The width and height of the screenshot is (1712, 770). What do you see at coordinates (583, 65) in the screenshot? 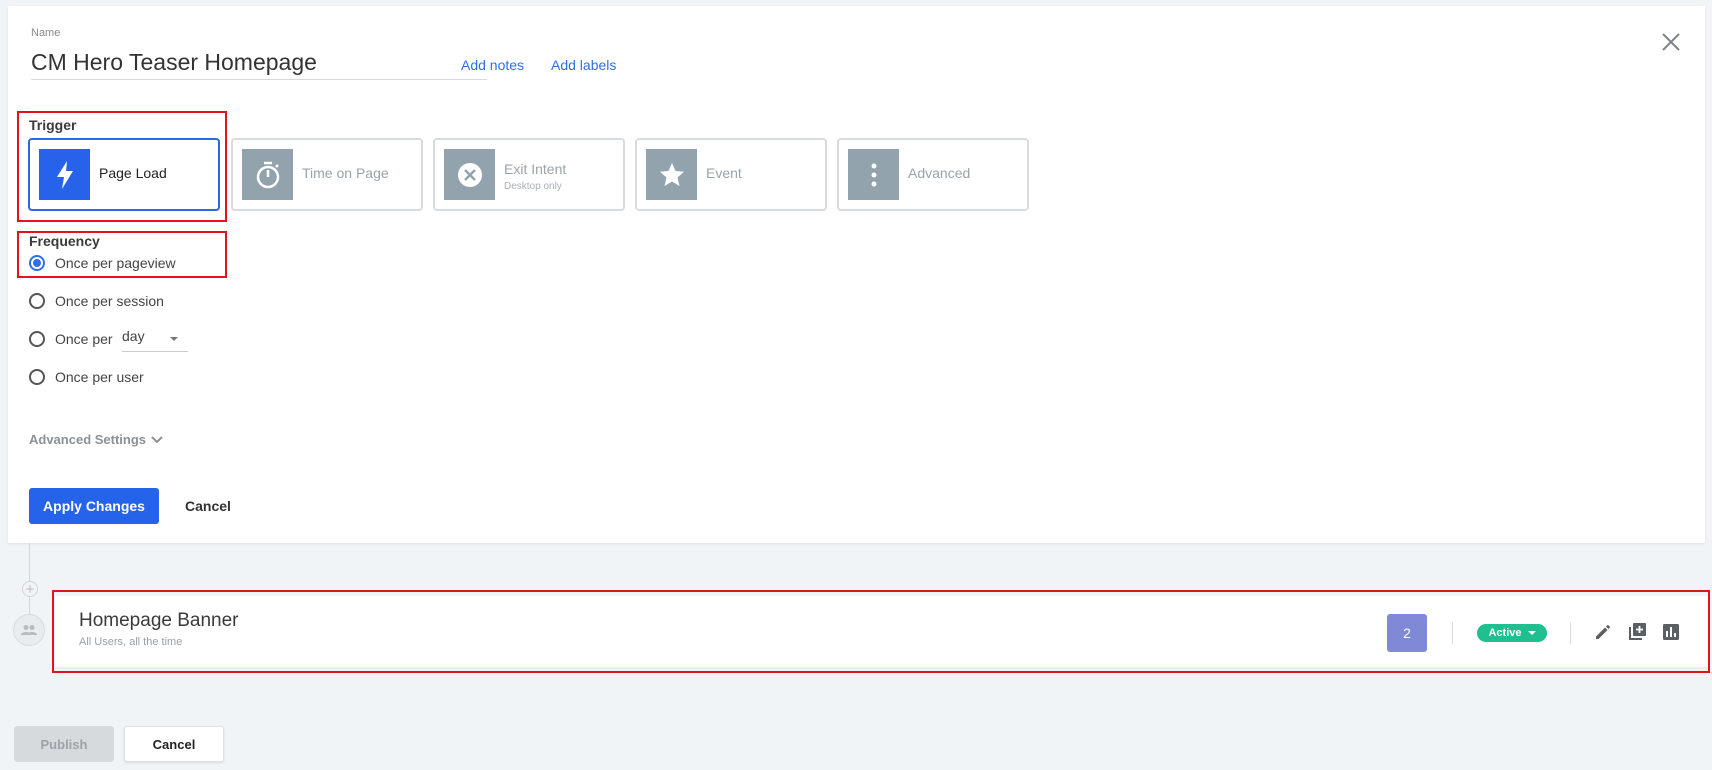
I see `add-labels-link: Add labels` at bounding box center [583, 65].